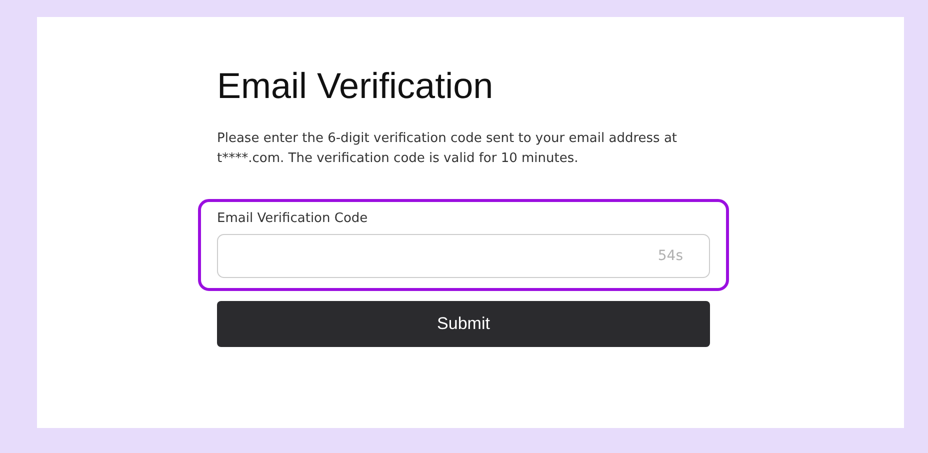 Image resolution: width=928 pixels, height=453 pixels. What do you see at coordinates (463, 324) in the screenshot?
I see `submit-button: Submit` at bounding box center [463, 324].